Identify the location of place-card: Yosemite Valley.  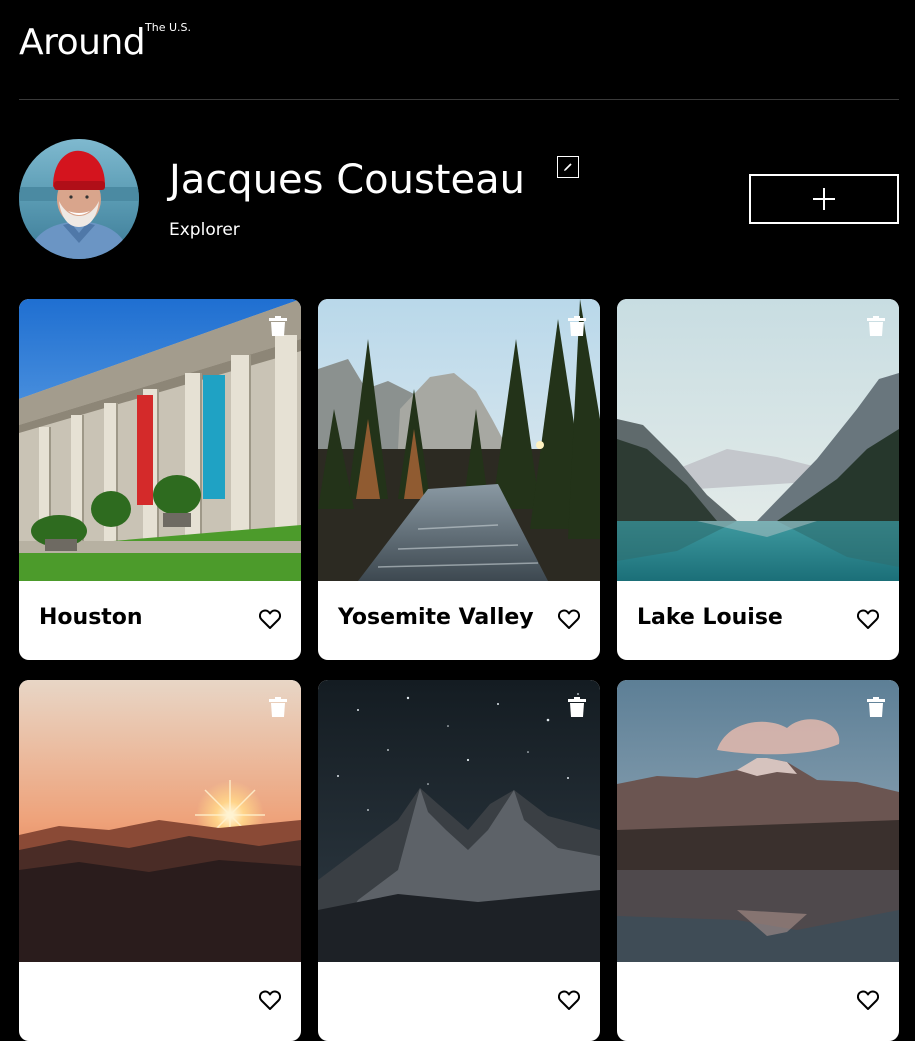
(459, 479).